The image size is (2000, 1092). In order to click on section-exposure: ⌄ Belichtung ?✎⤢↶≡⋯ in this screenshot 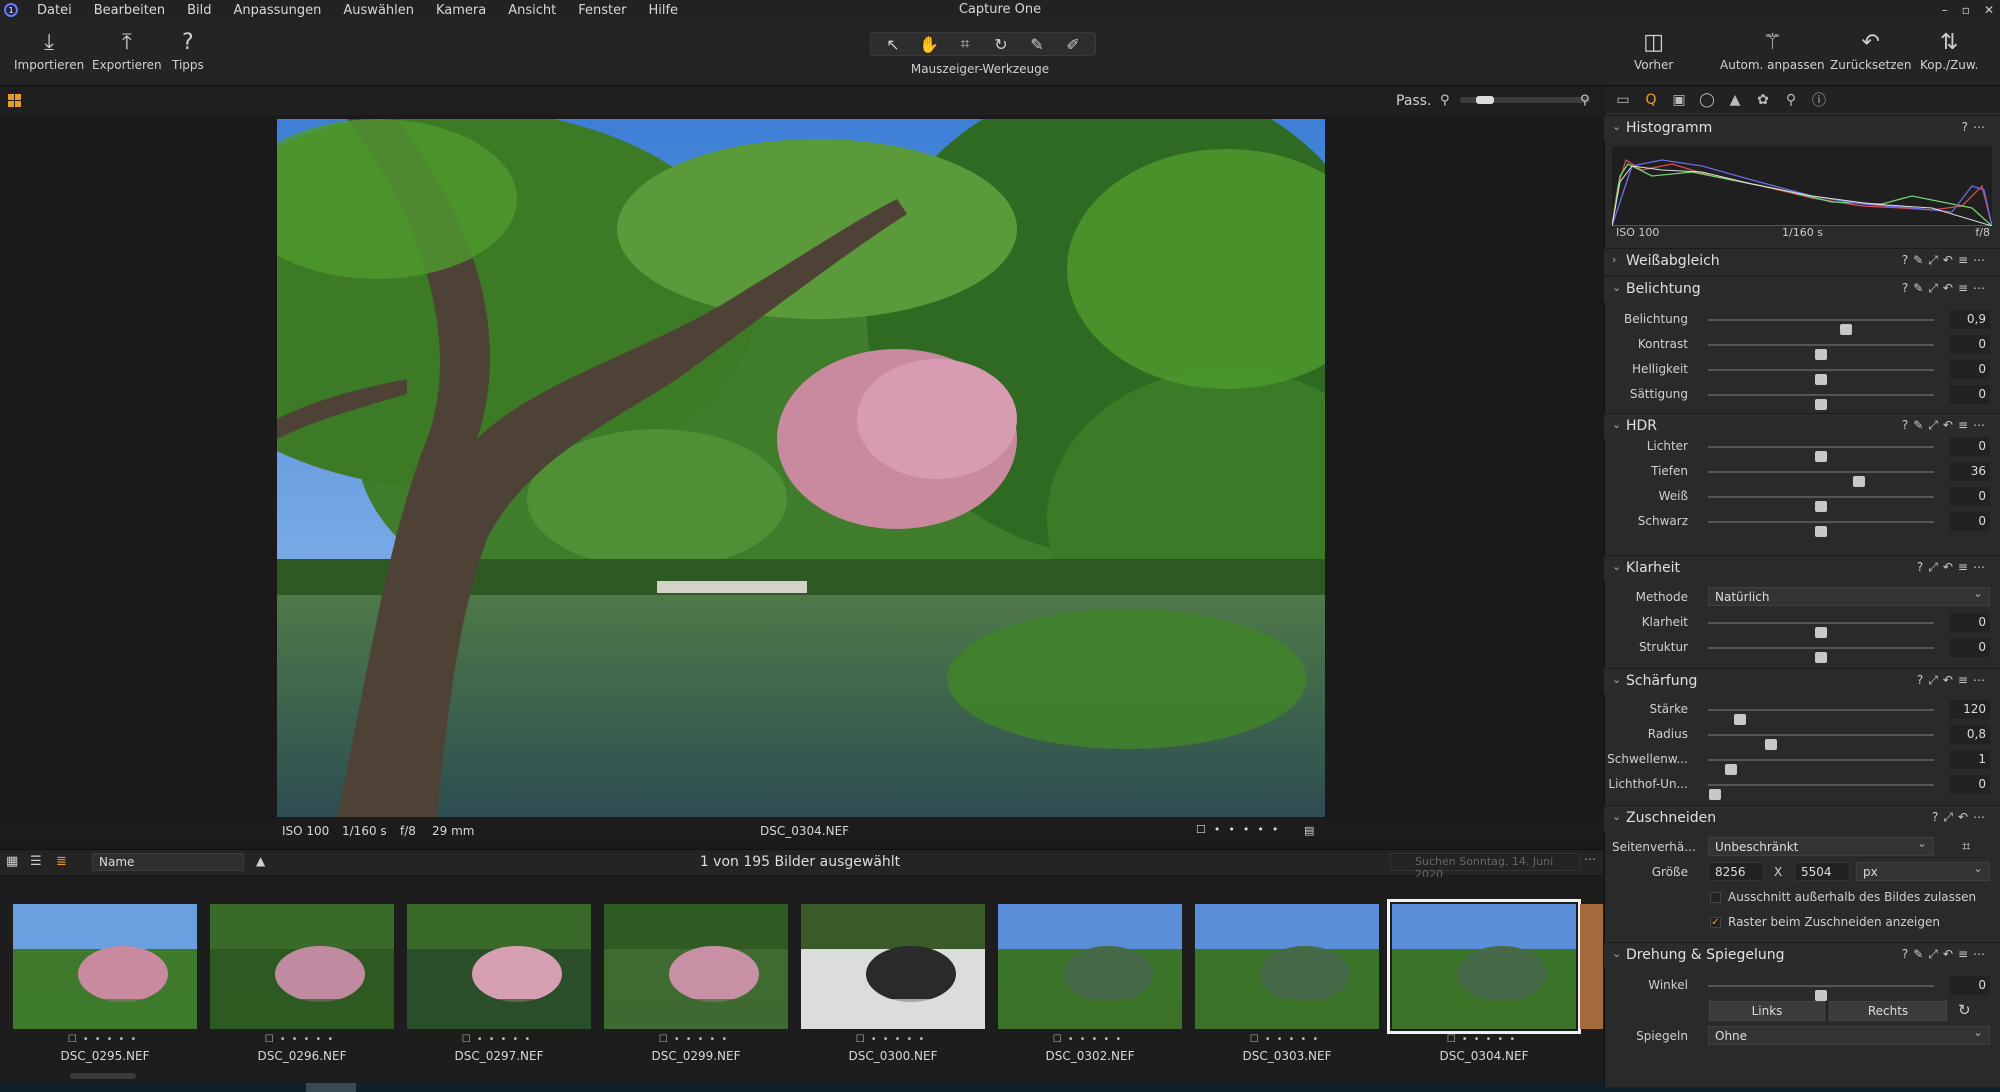, I will do `click(1802, 289)`.